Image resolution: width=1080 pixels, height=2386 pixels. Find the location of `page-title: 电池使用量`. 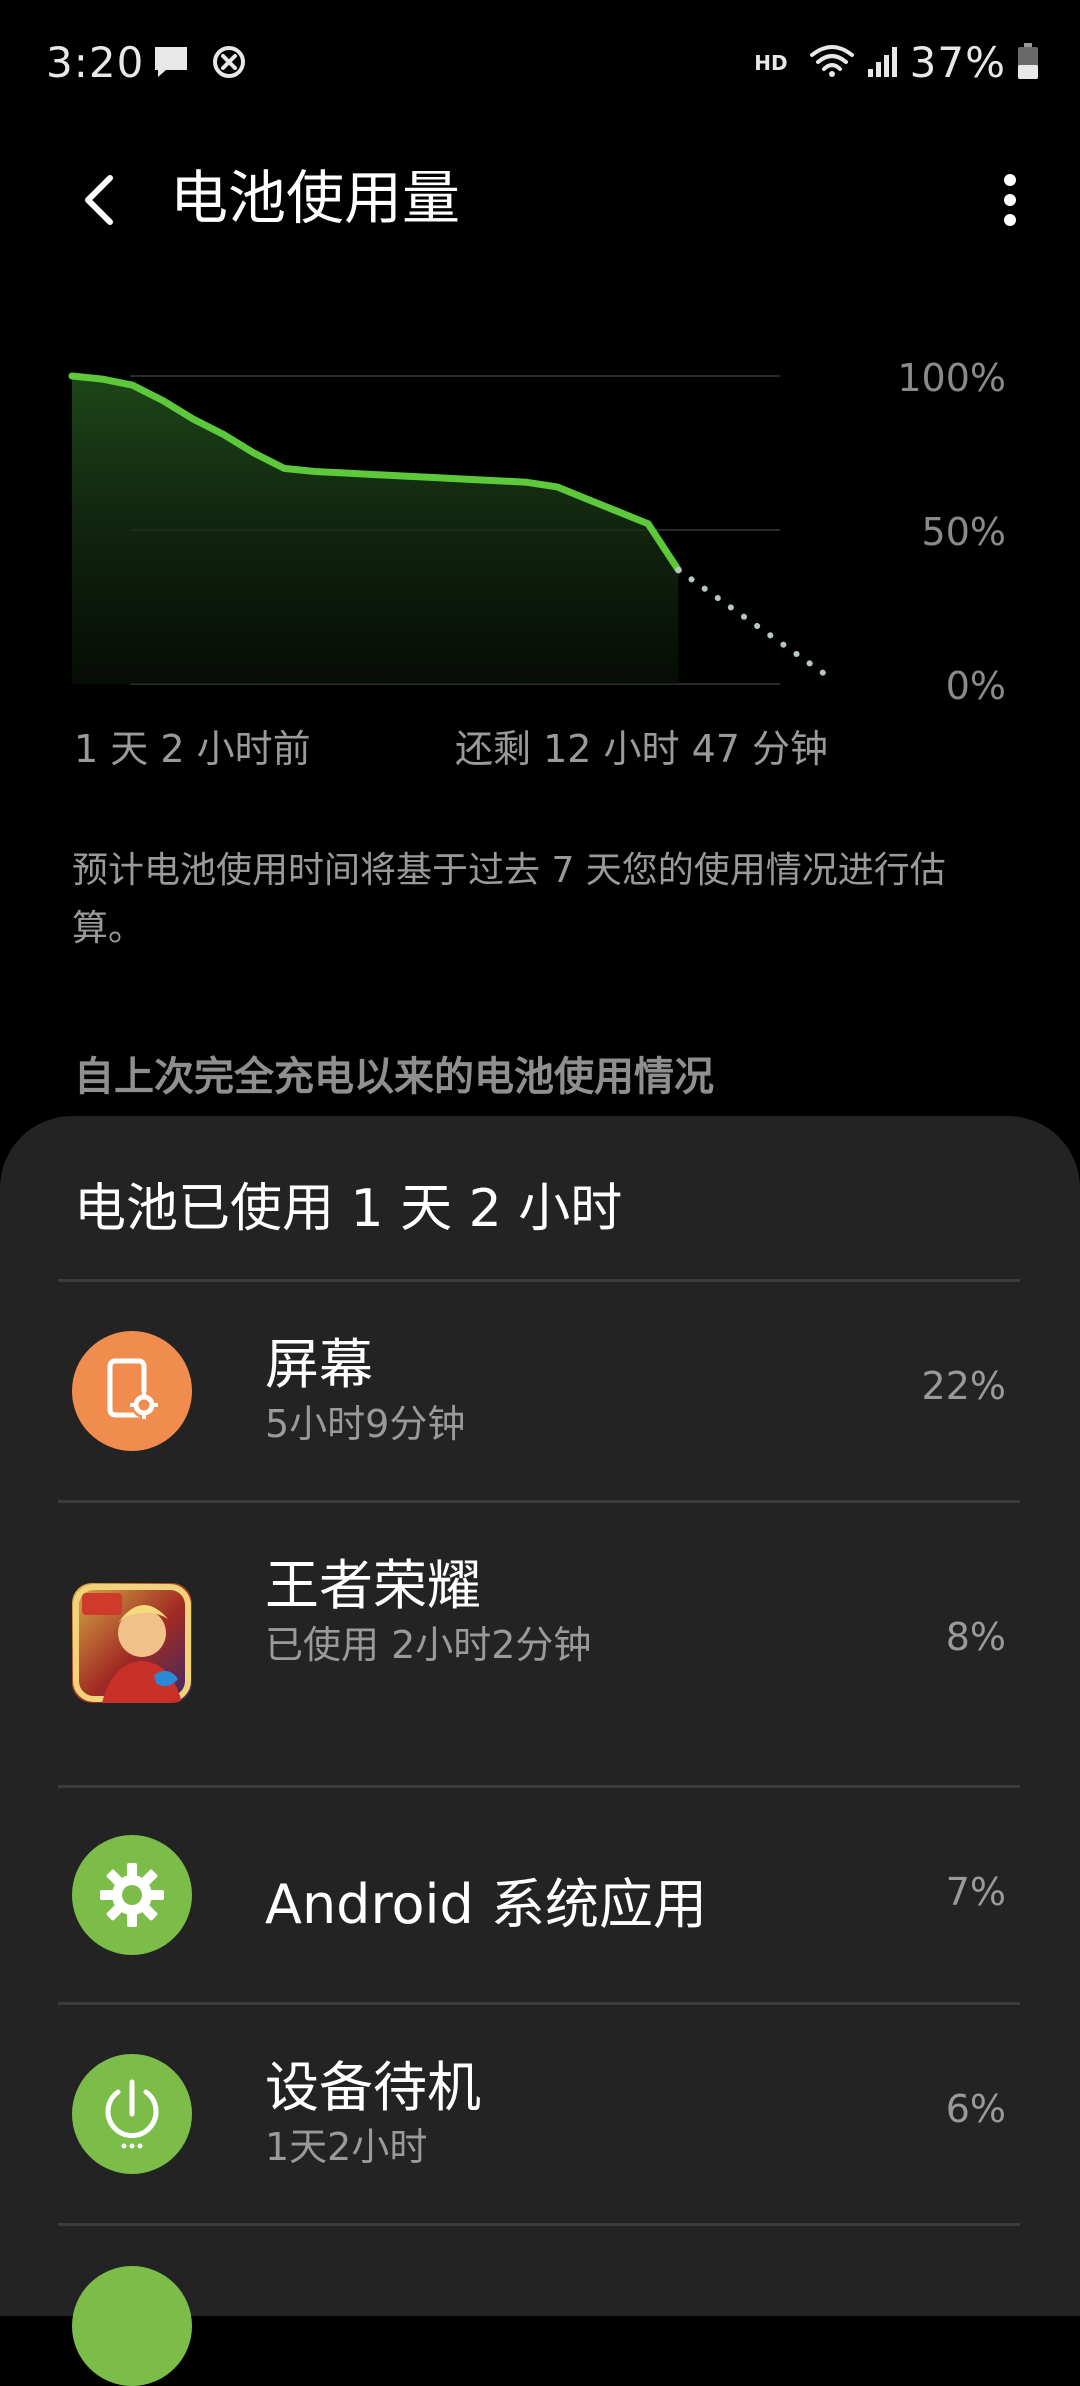

page-title: 电池使用量 is located at coordinates (315, 198).